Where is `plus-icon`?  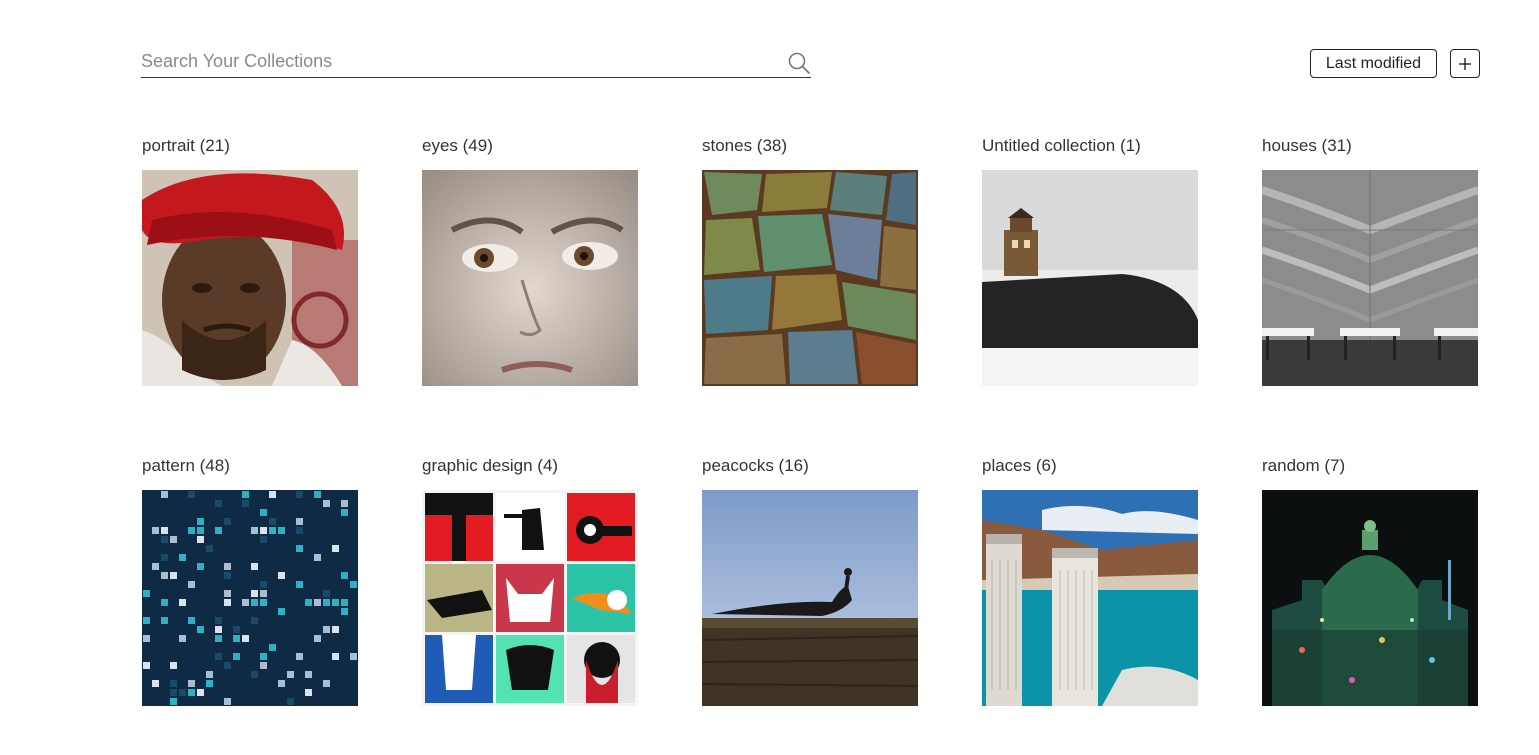 plus-icon is located at coordinates (1465, 63).